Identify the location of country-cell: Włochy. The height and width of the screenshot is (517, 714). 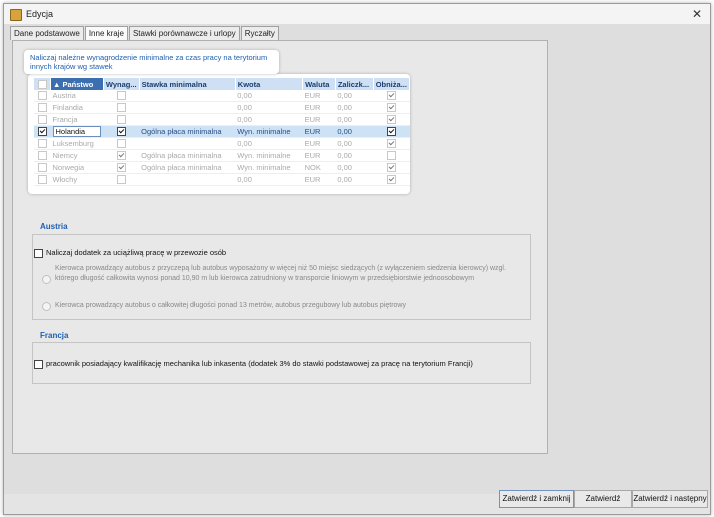
(77, 179).